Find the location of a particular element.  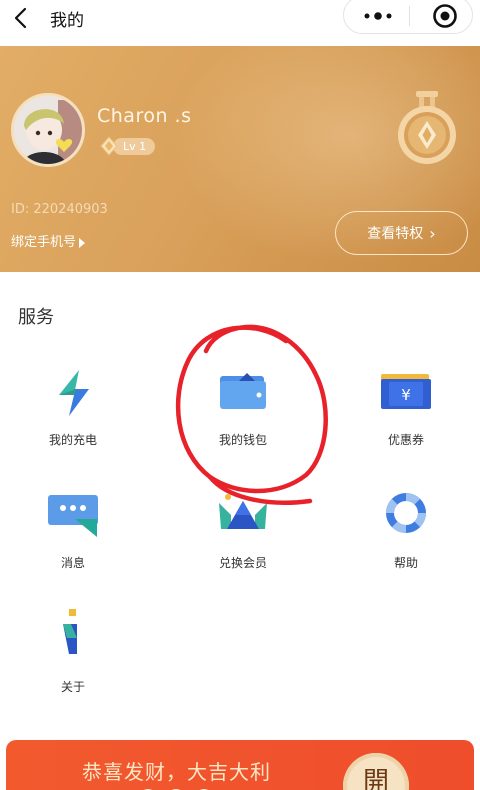

coupon-icon: ¥ is located at coordinates (406, 391).